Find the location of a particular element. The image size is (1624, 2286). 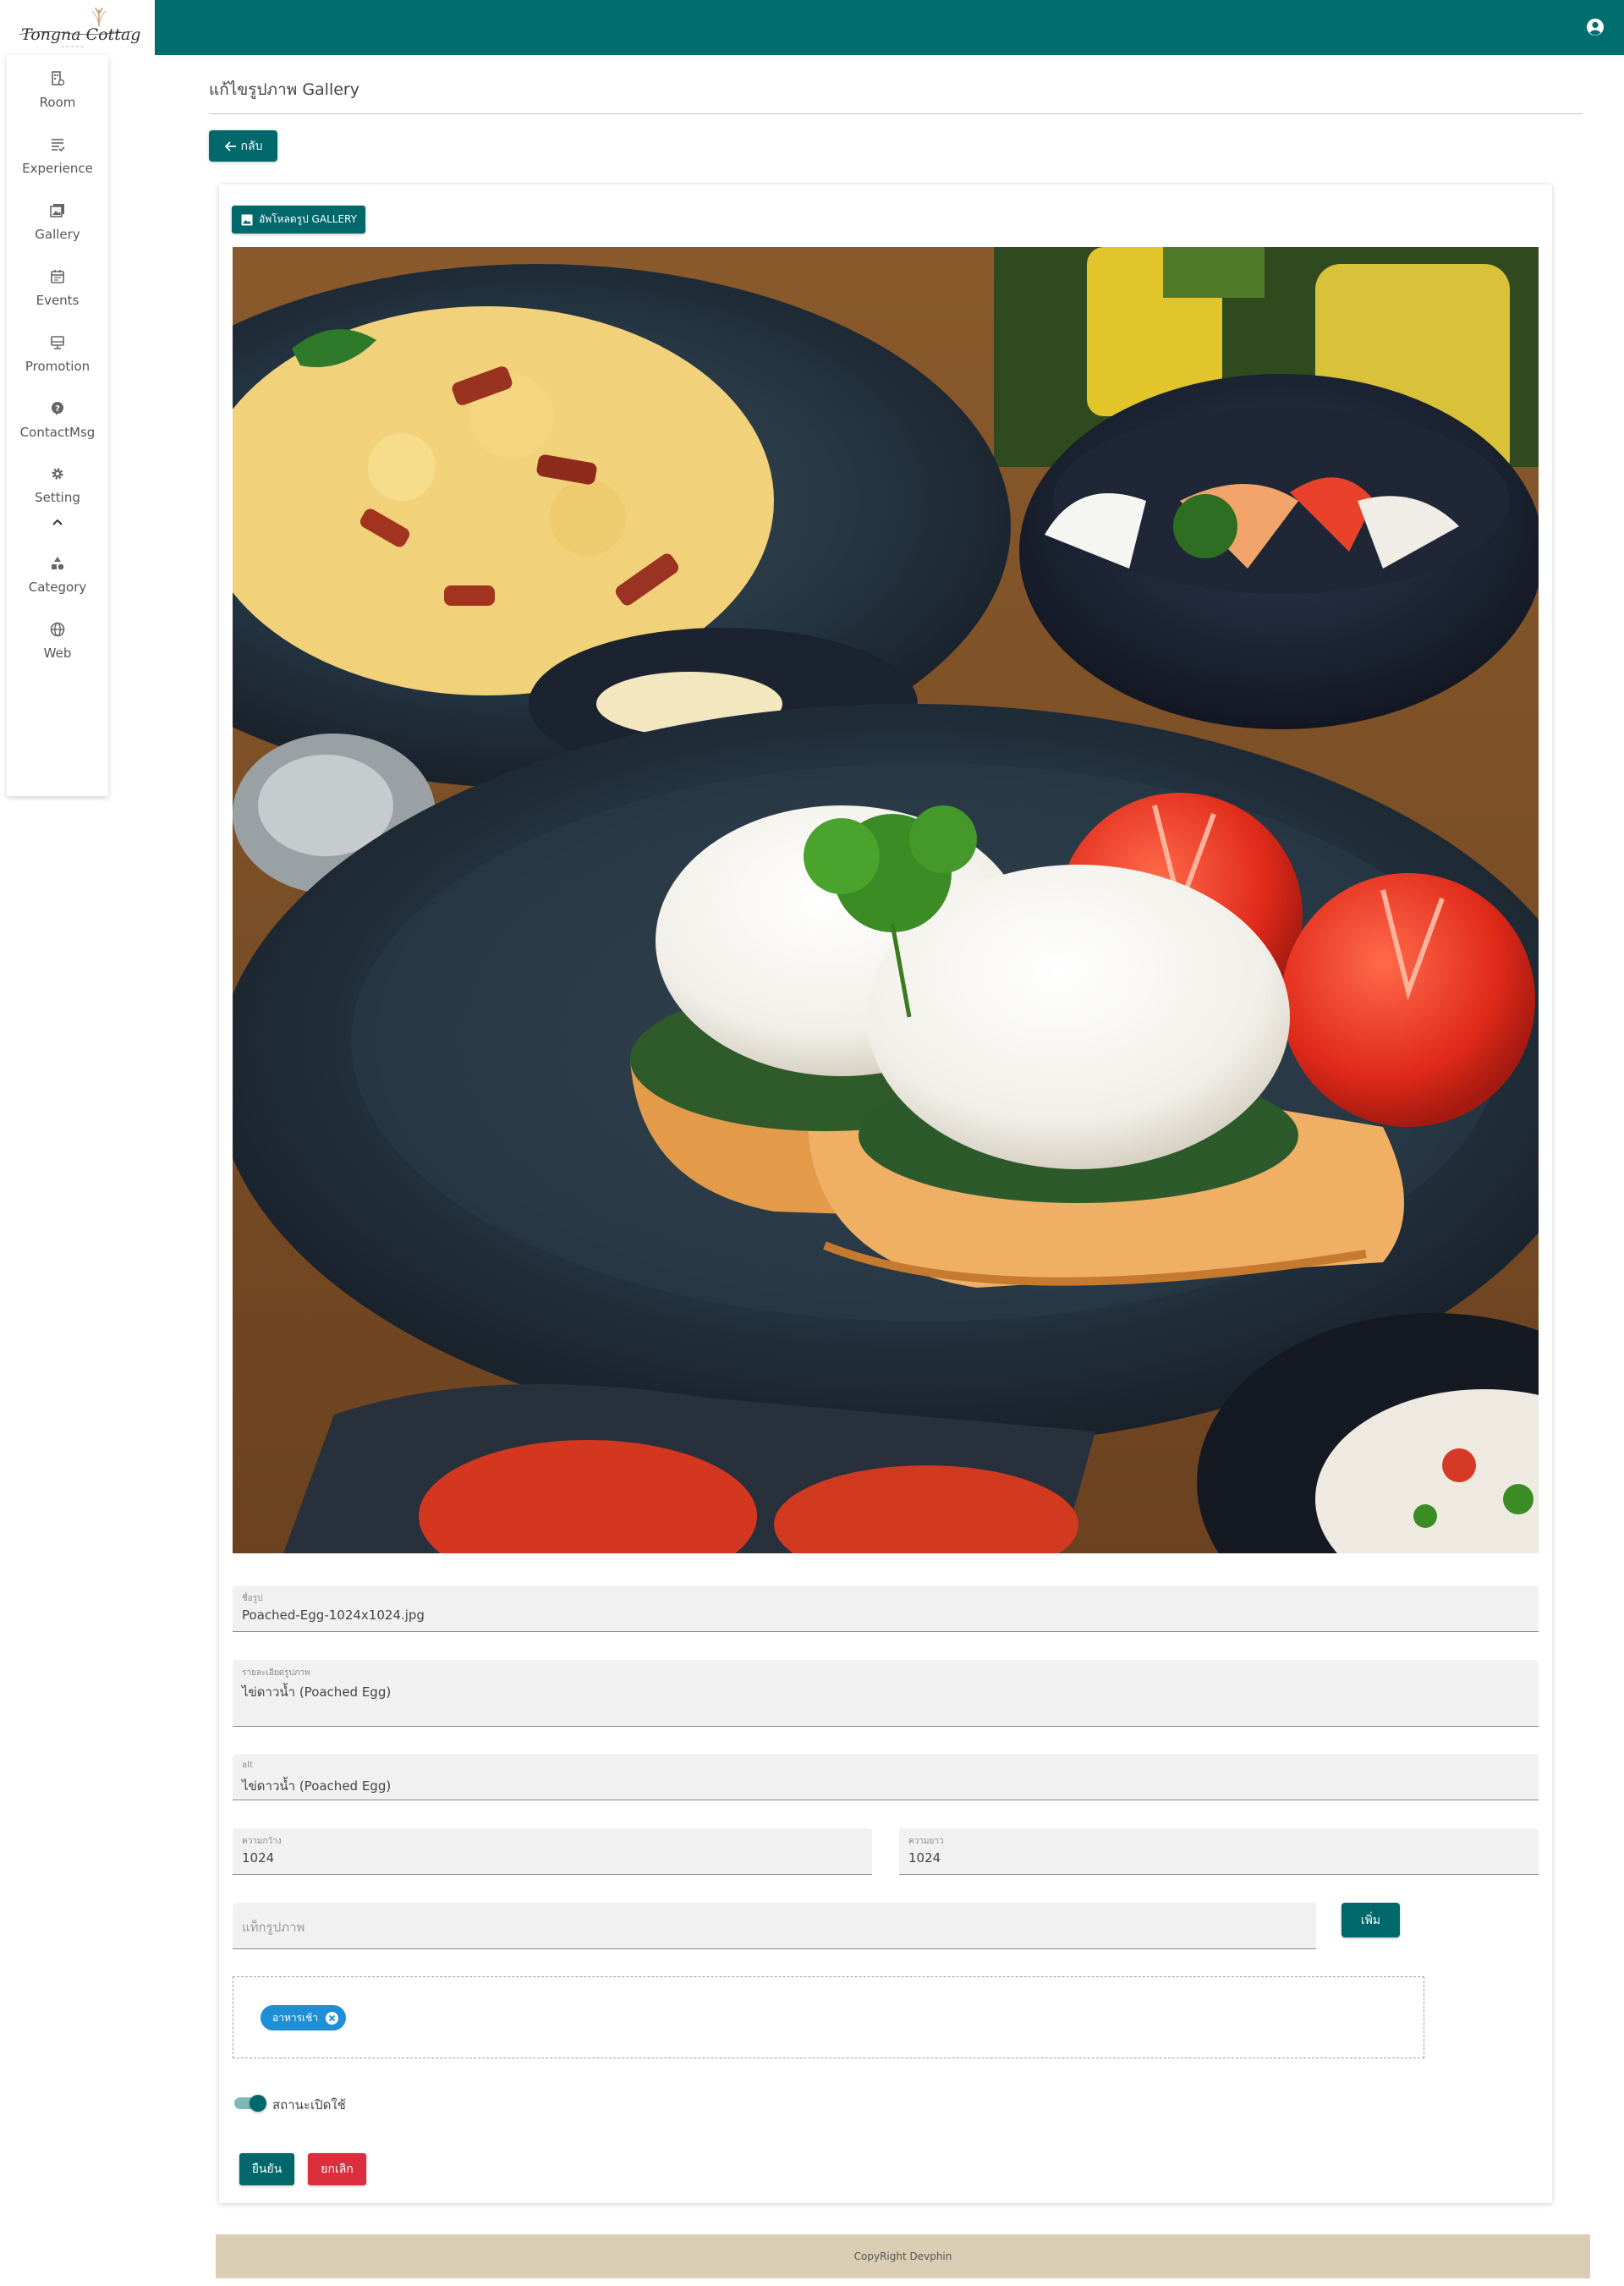

tag-input-placeholder: แท็กรูปภาพ is located at coordinates (273, 1927).